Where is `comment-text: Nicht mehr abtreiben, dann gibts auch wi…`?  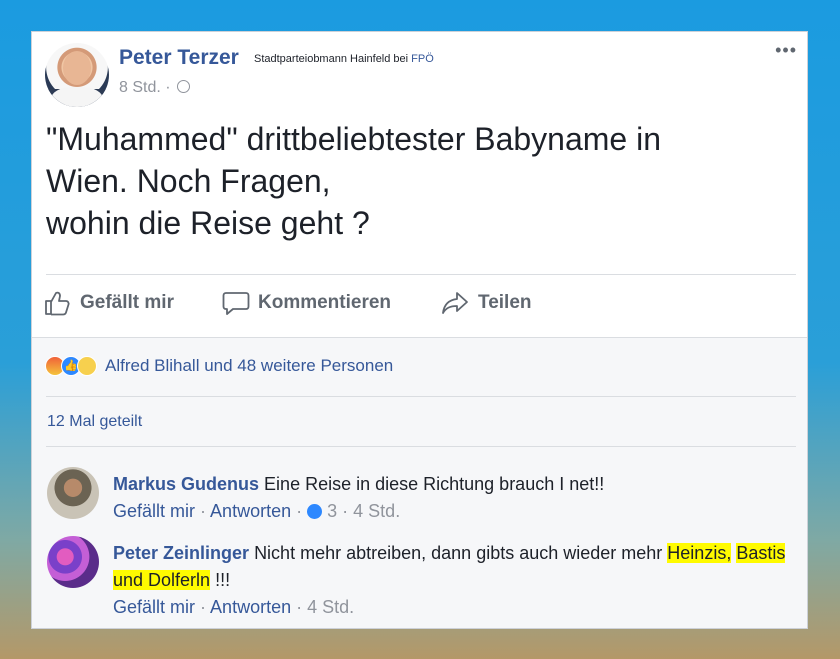 comment-text: Nicht mehr abtreiben, dann gibts auch wi… is located at coordinates (458, 553).